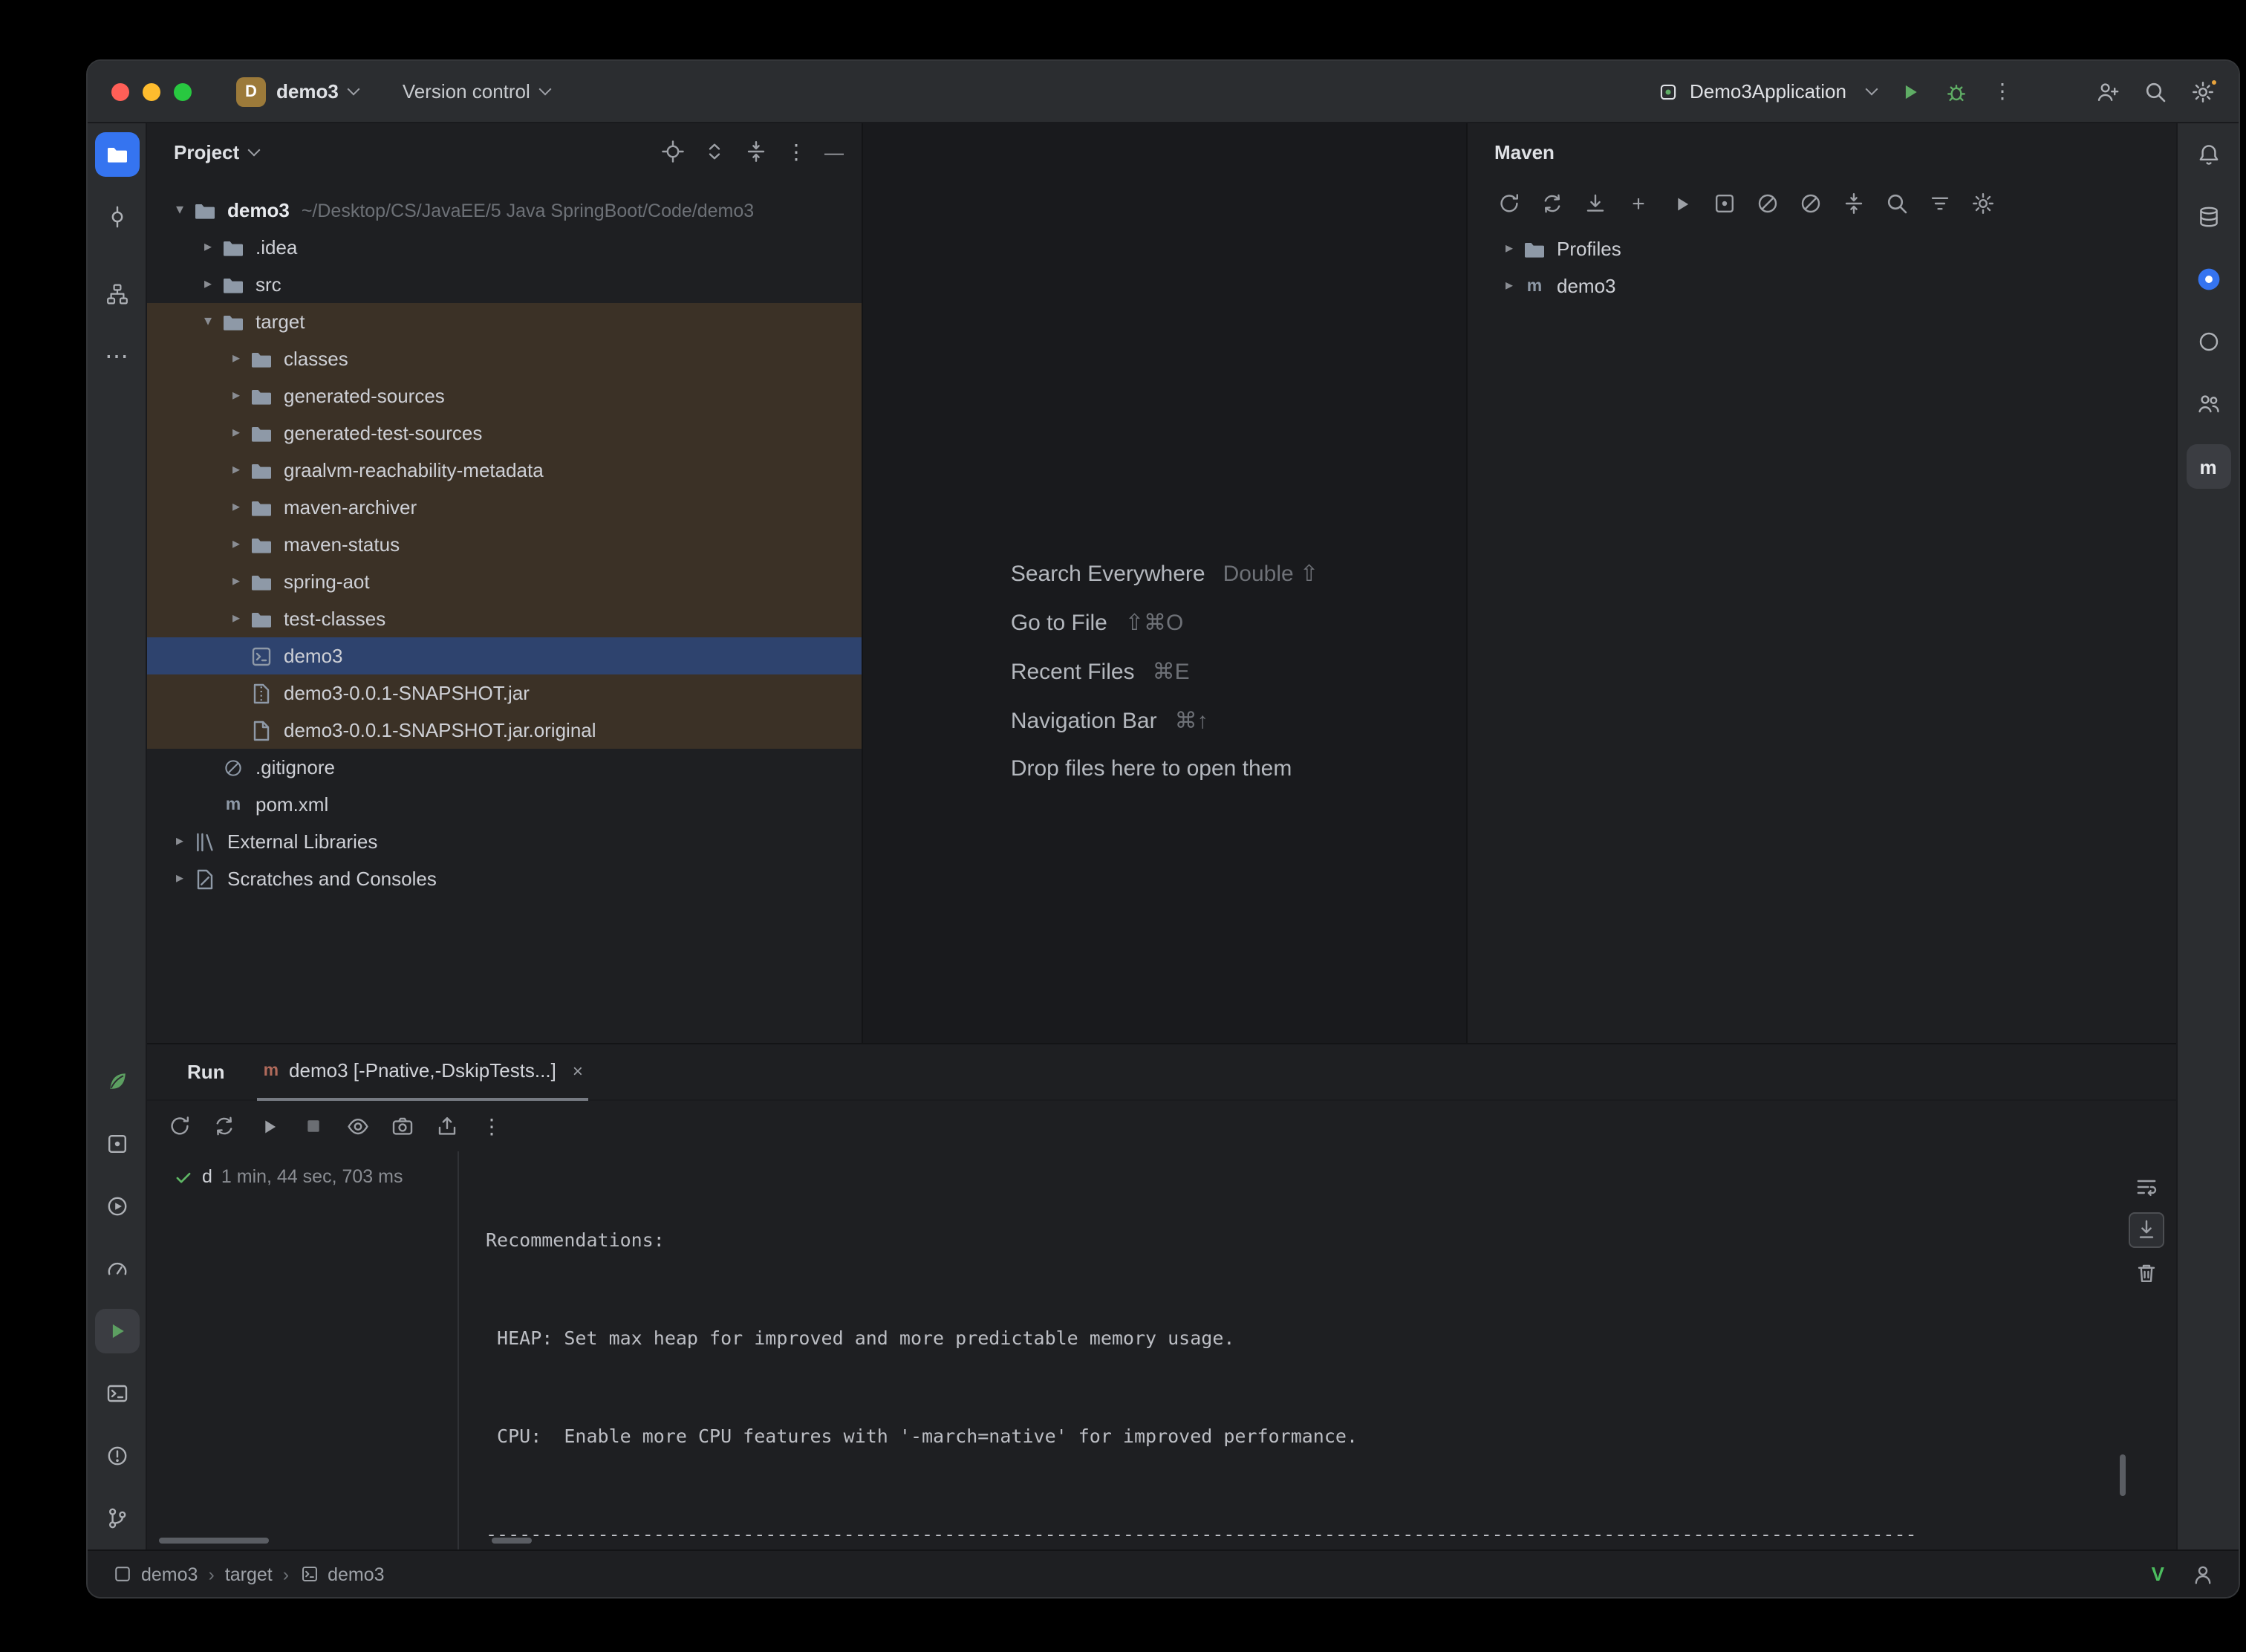 The image size is (2246, 1652). I want to click on export-icon, so click(447, 1126).